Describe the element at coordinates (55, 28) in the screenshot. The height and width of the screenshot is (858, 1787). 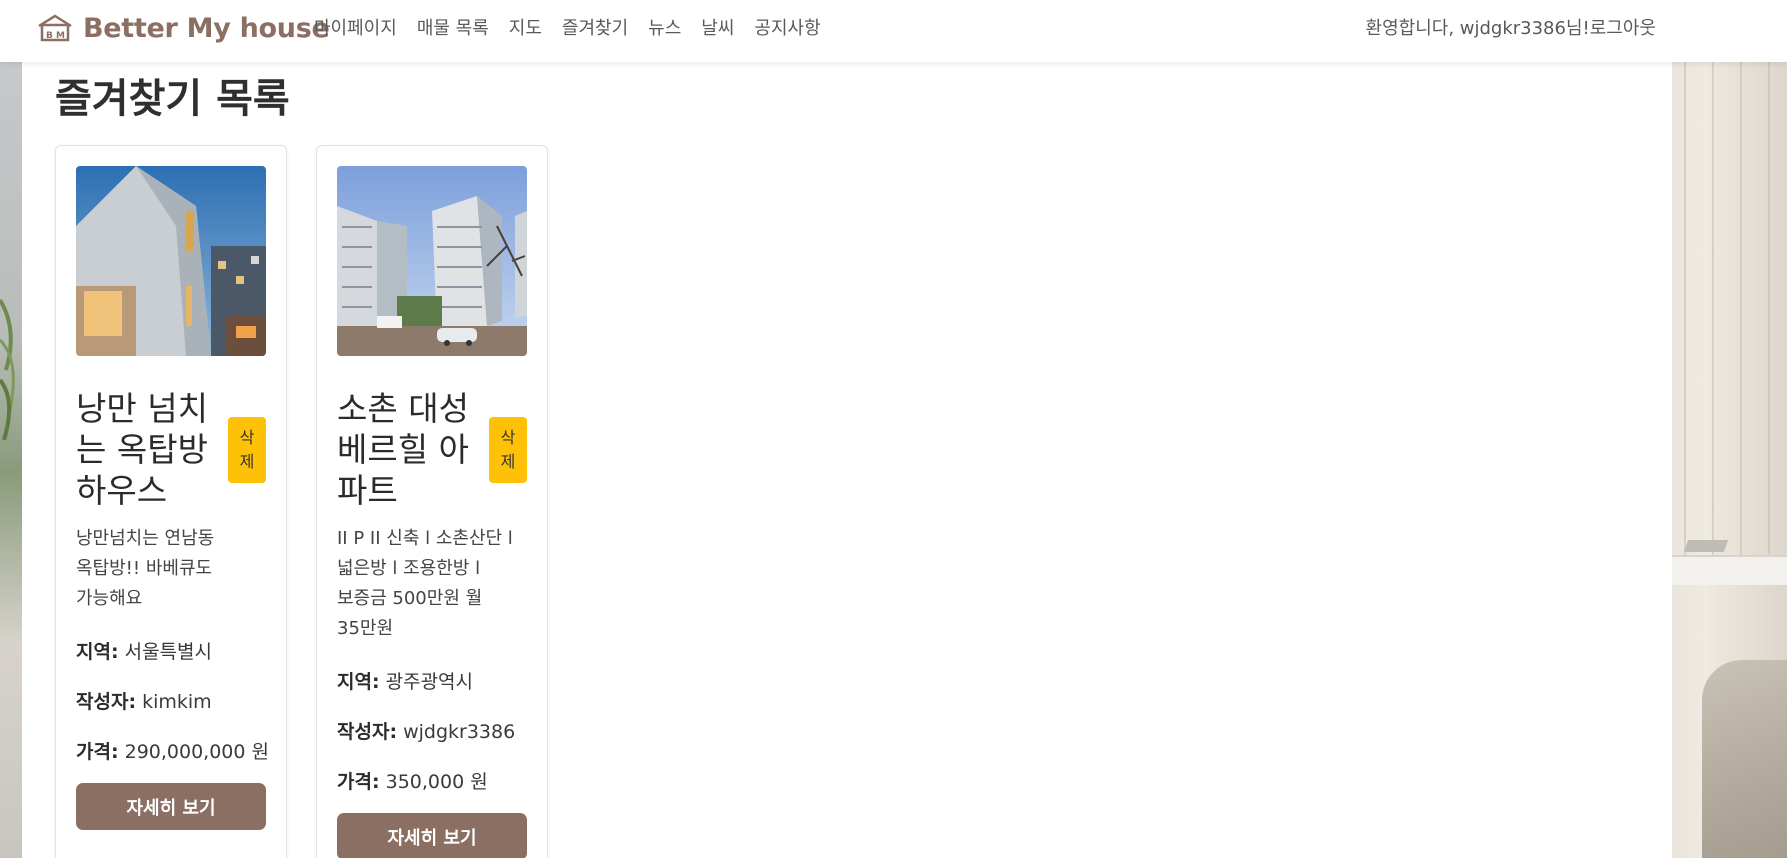
I see `house-logo-icon: B M` at that location.